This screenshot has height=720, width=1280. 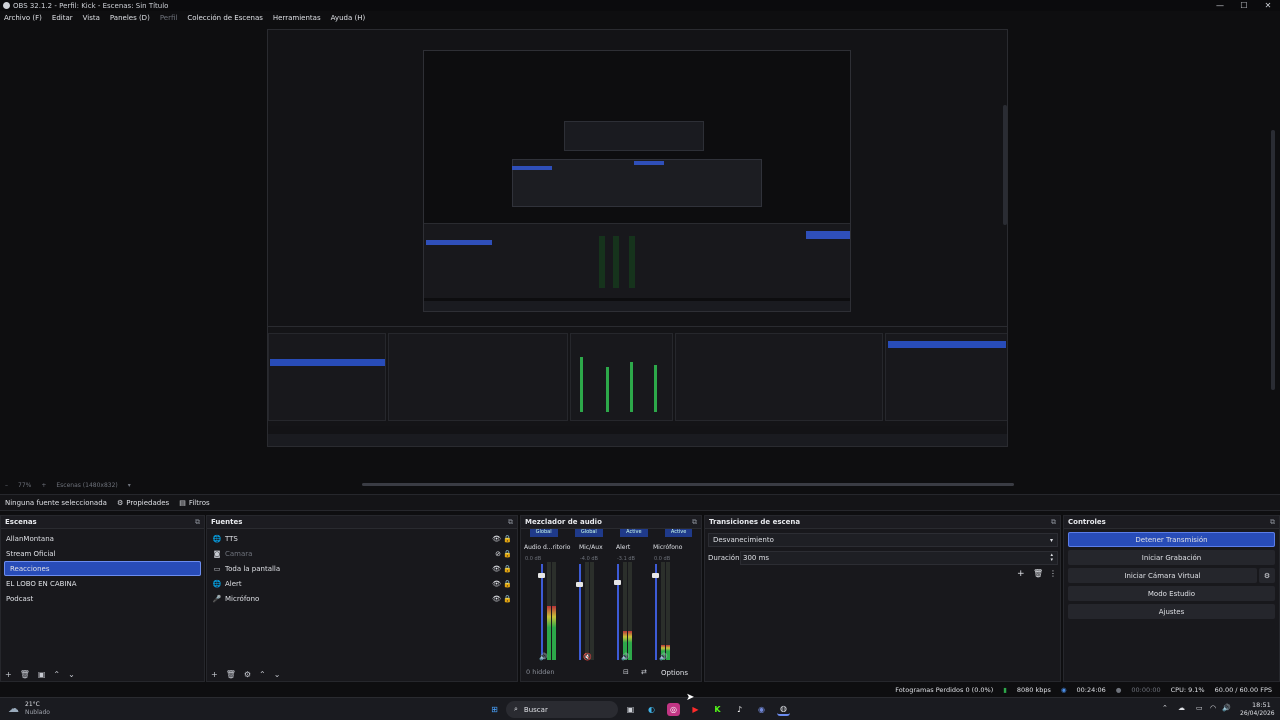 What do you see at coordinates (102, 583) in the screenshot?
I see `scene-item: EL LOBO EN CABINA` at bounding box center [102, 583].